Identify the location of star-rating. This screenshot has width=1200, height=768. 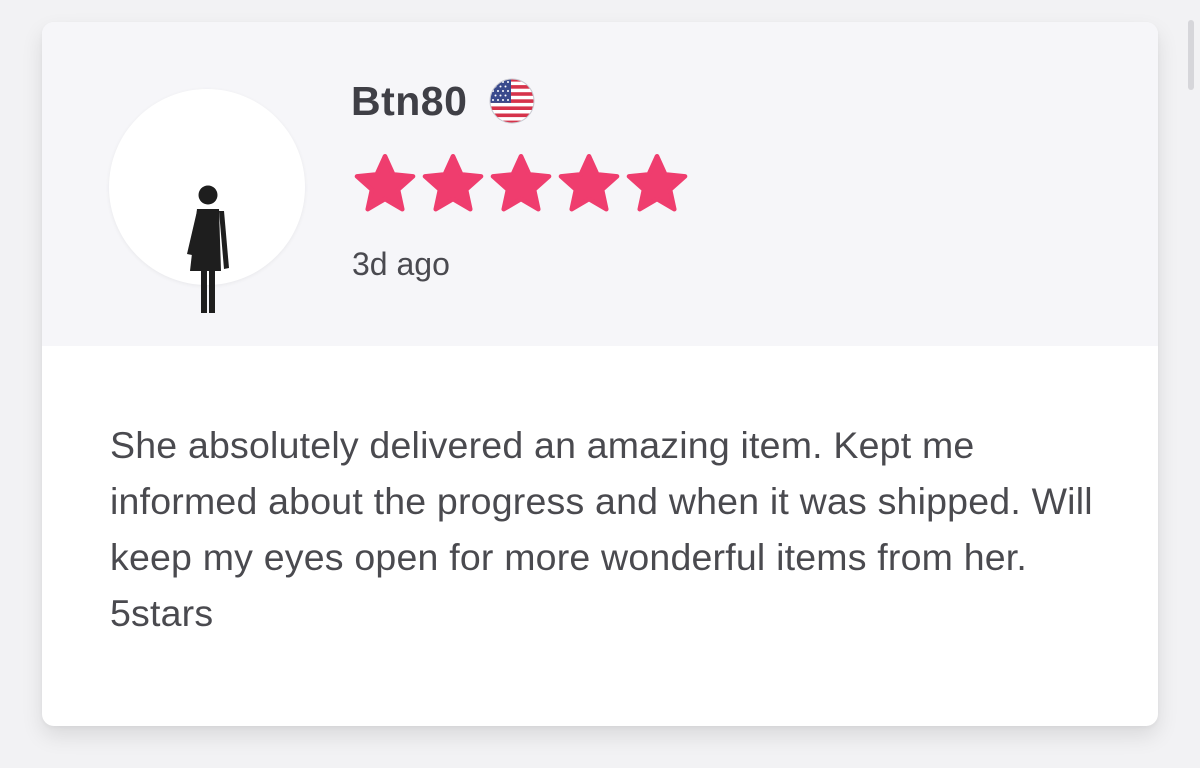
(520, 184).